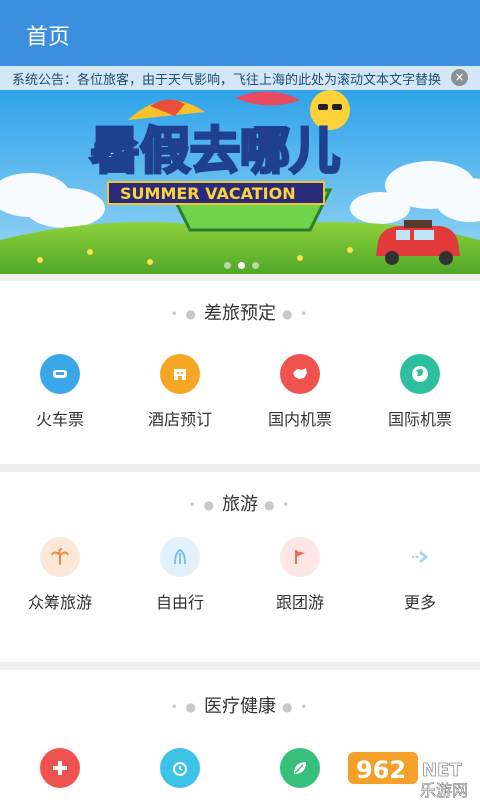 The height and width of the screenshot is (800, 480). I want to click on section-title-medical: • ● 医疗健康 ● •, so click(240, 705).